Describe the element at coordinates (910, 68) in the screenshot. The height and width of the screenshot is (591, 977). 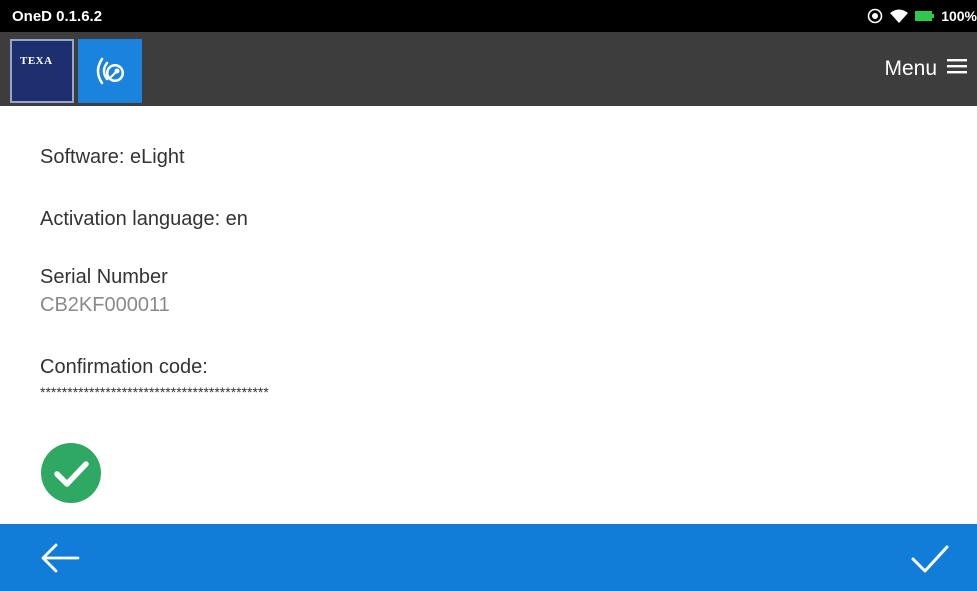
I see `menu-label: Menu` at that location.